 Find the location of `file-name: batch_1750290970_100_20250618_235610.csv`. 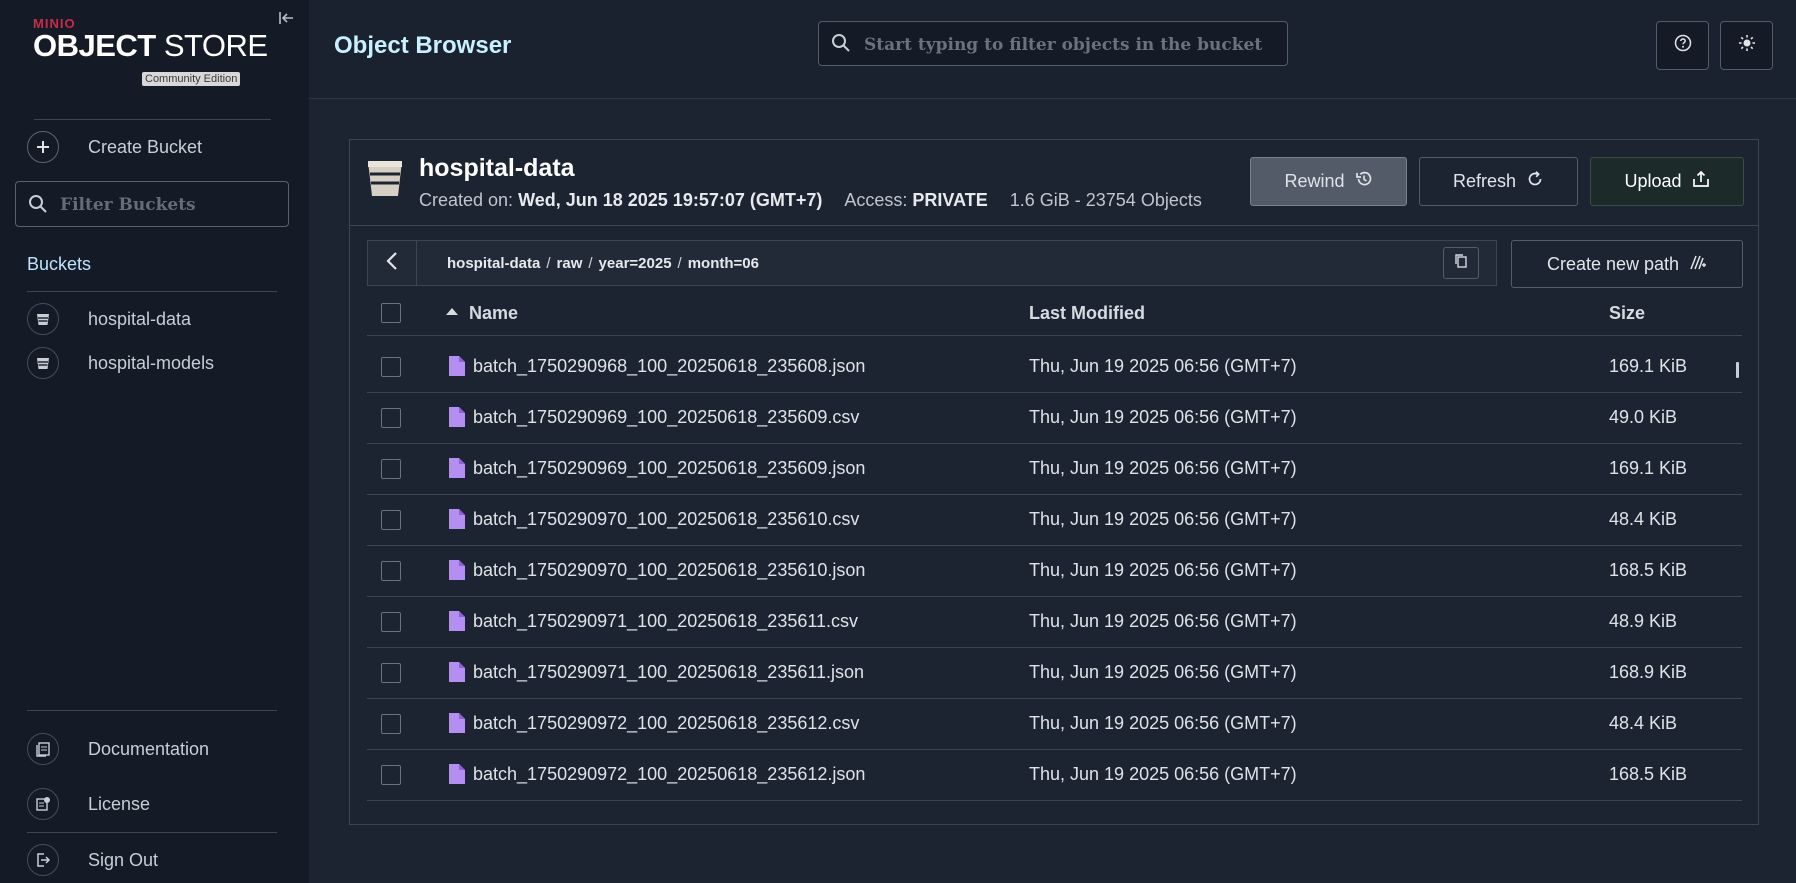

file-name: batch_1750290970_100_20250618_235610.csv is located at coordinates (666, 519).